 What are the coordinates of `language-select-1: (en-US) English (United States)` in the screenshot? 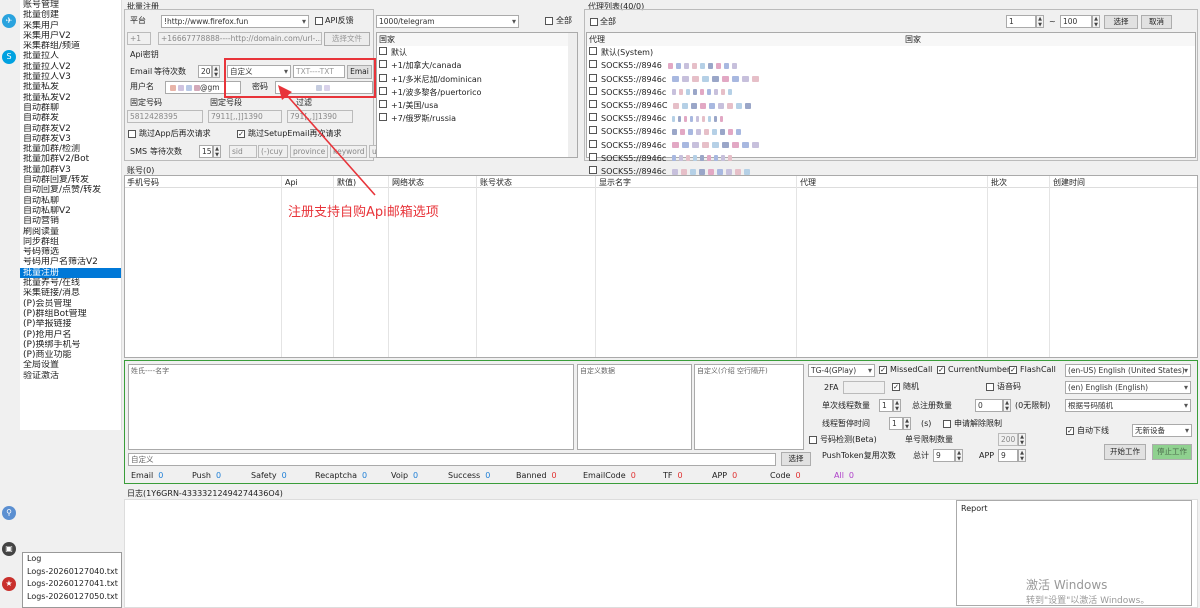 It's located at (1128, 370).